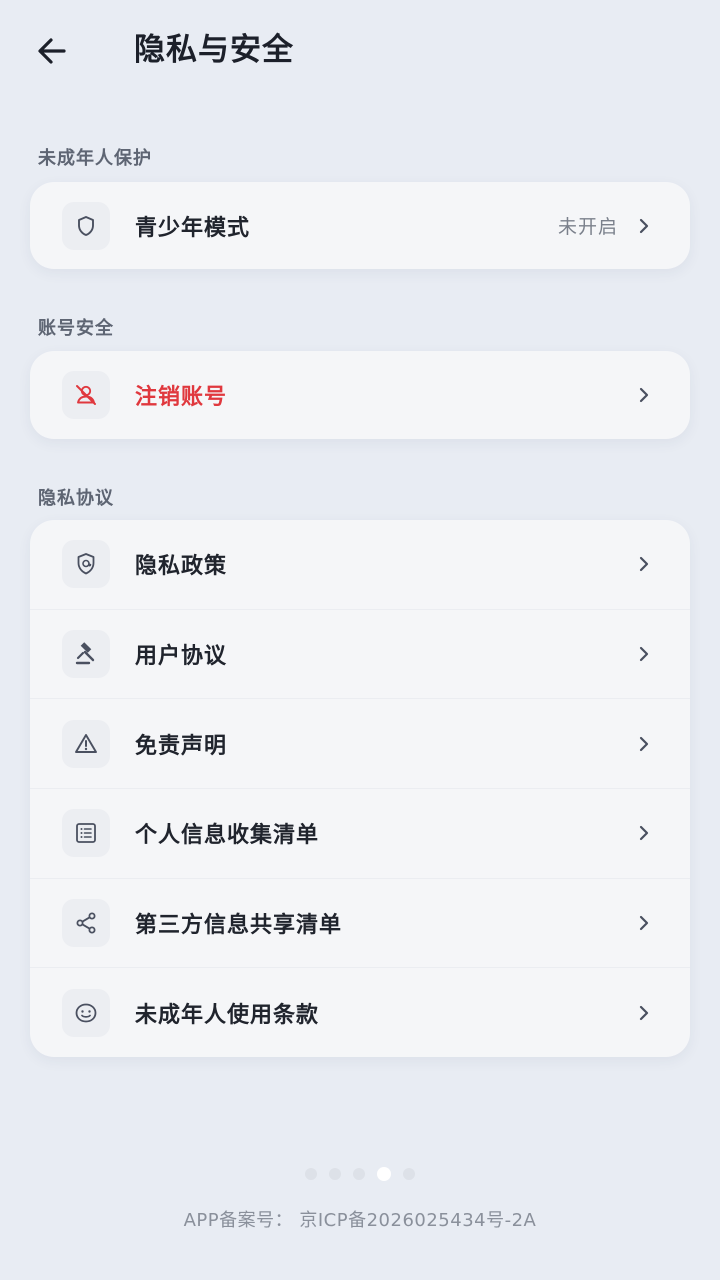 This screenshot has width=720, height=1280. What do you see at coordinates (360, 564) in the screenshot?
I see `list-item-privacy-policy: 隐私政策` at bounding box center [360, 564].